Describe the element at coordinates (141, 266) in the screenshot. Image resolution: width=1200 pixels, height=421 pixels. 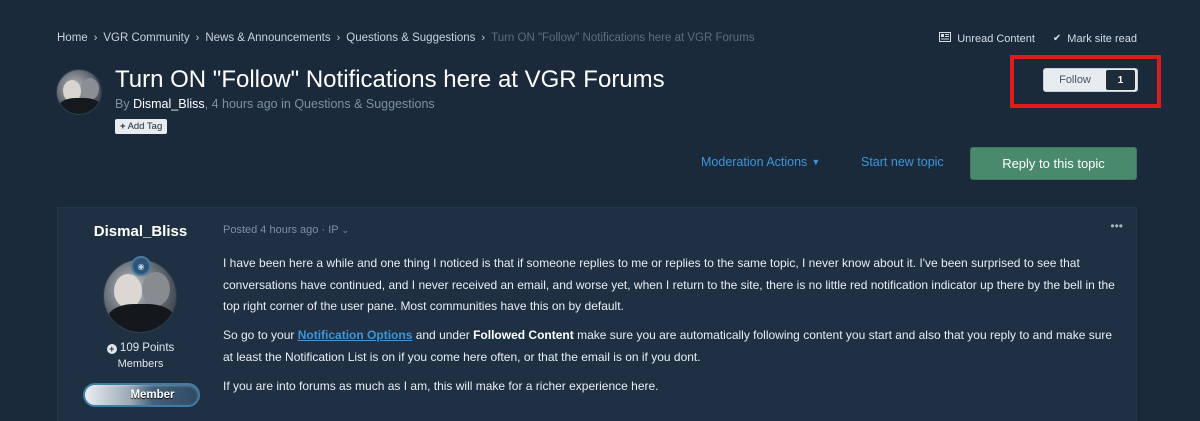
I see `user-status-icon: ◉` at that location.